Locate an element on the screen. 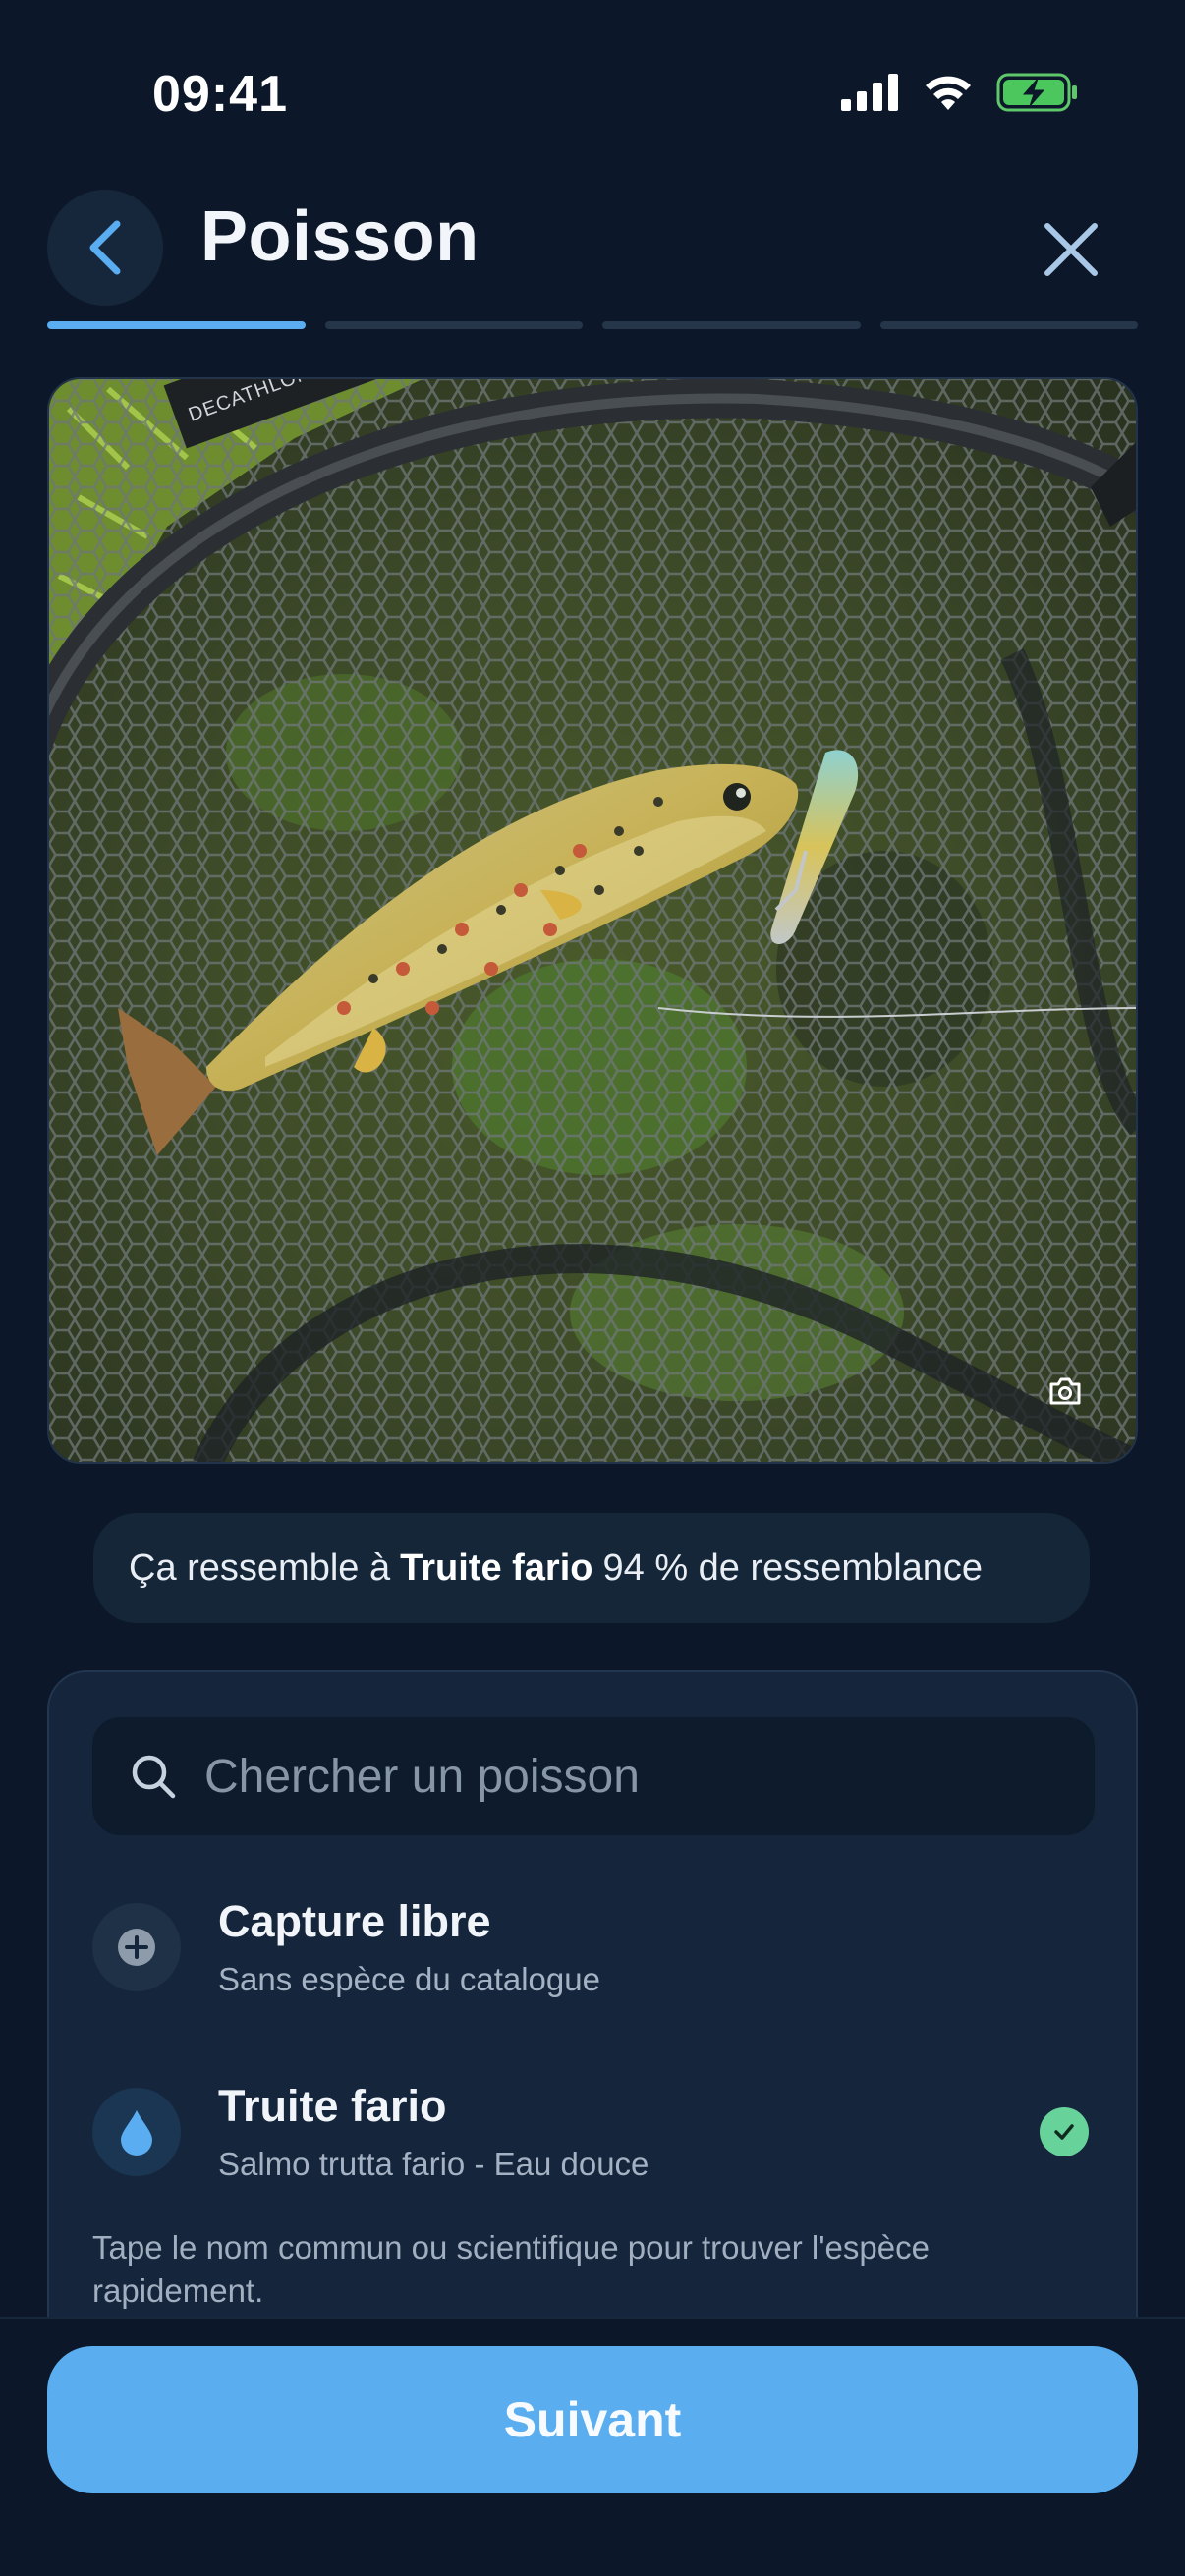  option-text: Capture libre Sans espèce du catalogue is located at coordinates (409, 1947).